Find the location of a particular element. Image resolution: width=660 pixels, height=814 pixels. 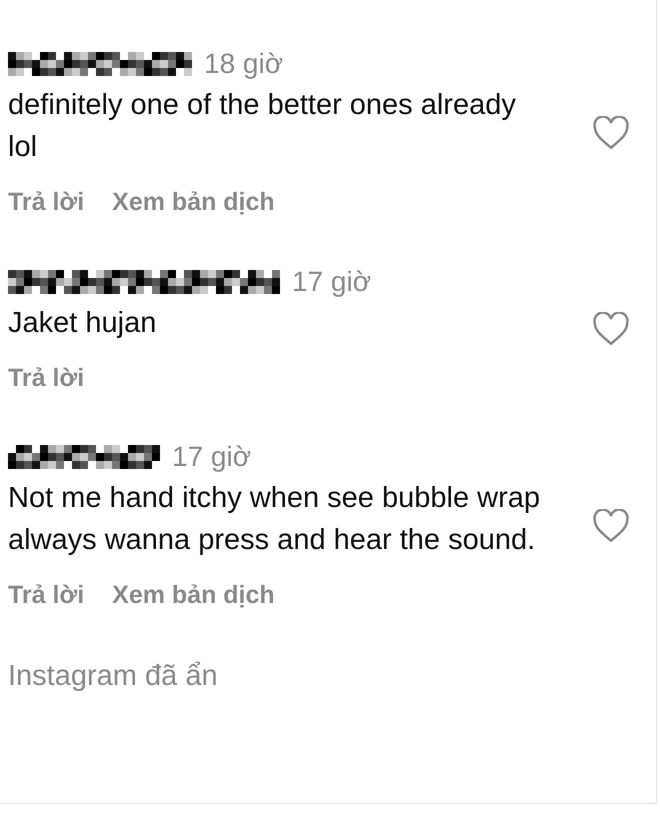

comment-text: Jaket hujan is located at coordinates (83, 323).